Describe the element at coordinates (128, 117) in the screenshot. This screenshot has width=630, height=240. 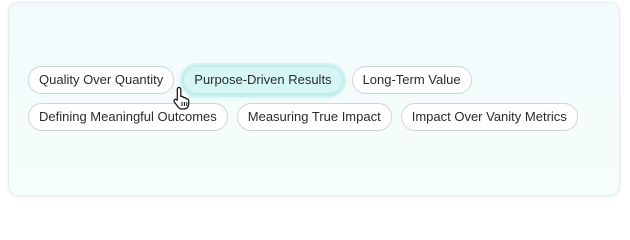
I see `tag-defining-meaningful-outcomes: Defining Meaningful Outcomes` at that location.